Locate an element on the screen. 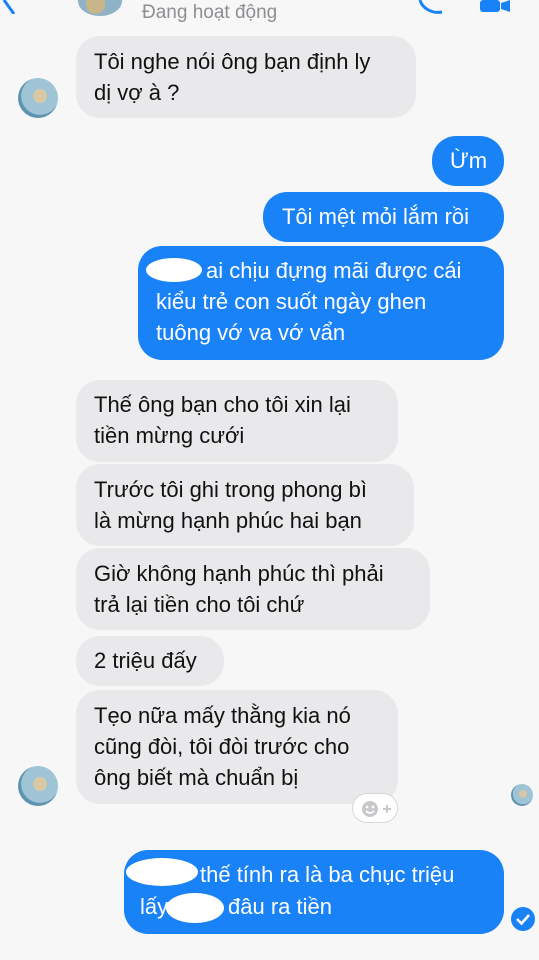 This screenshot has height=960, width=539. video-camera-icon is located at coordinates (494, 7).